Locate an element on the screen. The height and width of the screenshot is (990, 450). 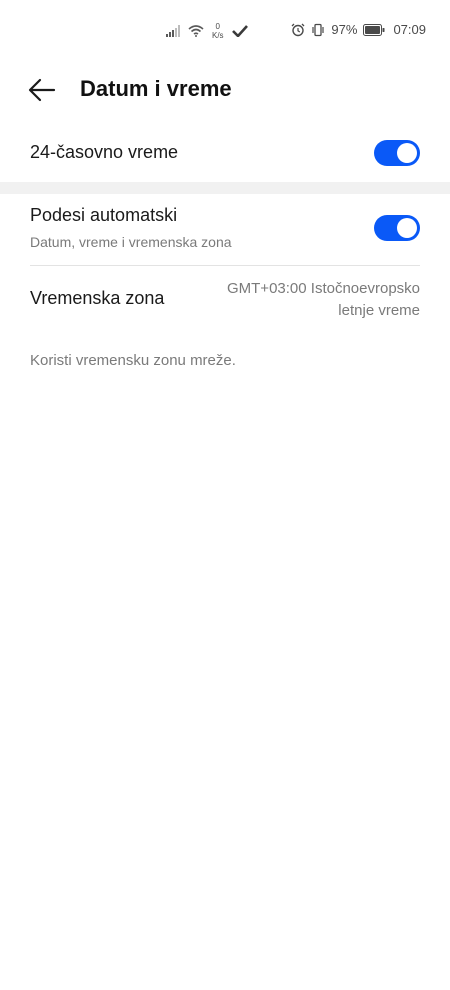
vibrate-icon is located at coordinates (318, 30).